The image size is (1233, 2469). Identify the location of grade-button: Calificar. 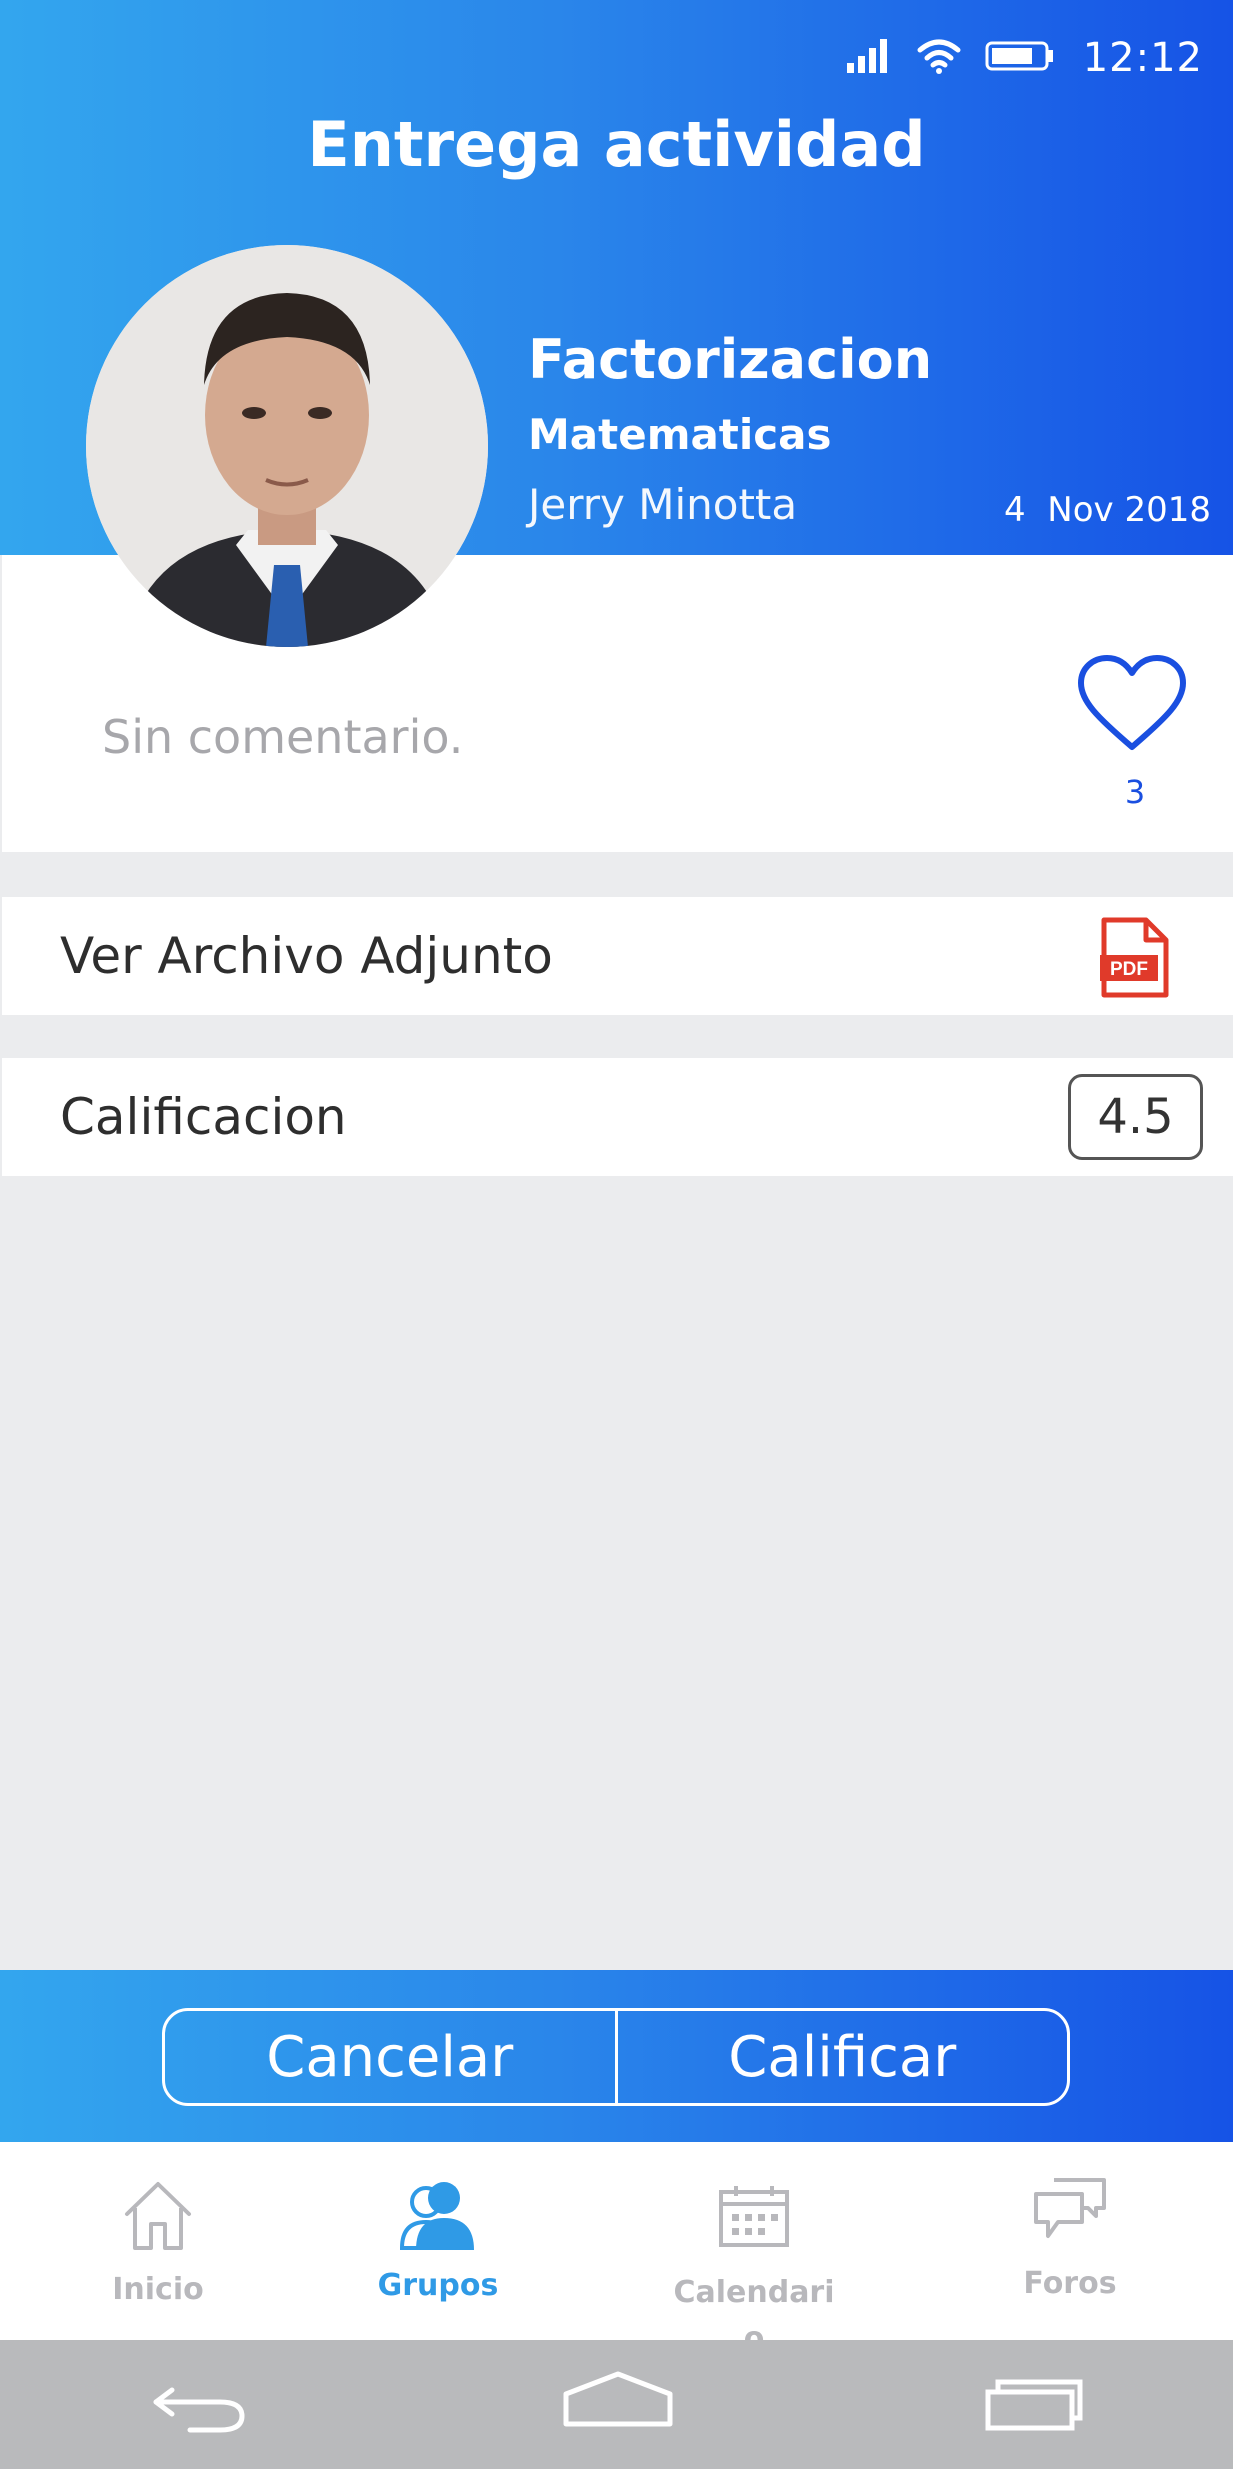
(841, 2057).